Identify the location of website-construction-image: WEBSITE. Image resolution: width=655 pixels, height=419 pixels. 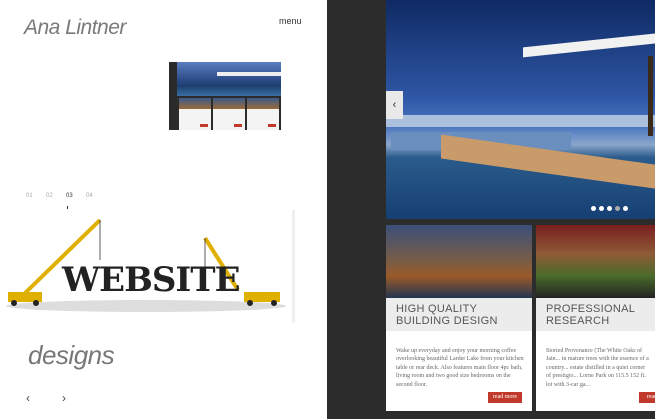
(147, 266).